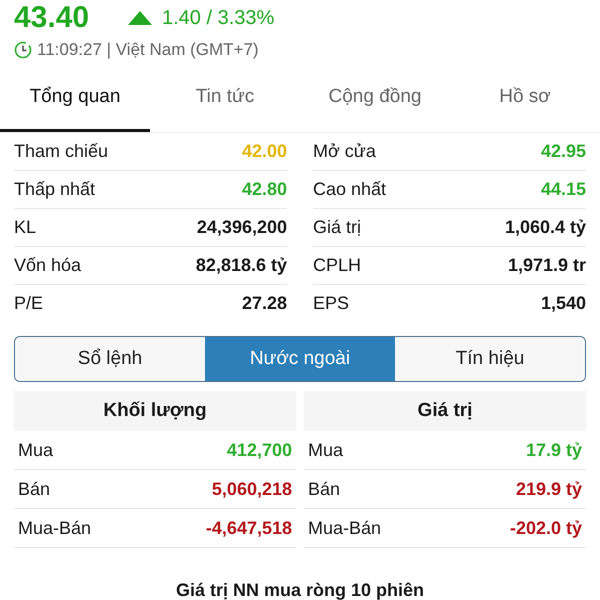  What do you see at coordinates (563, 189) in the screenshot?
I see `stat-value: 44.15` at bounding box center [563, 189].